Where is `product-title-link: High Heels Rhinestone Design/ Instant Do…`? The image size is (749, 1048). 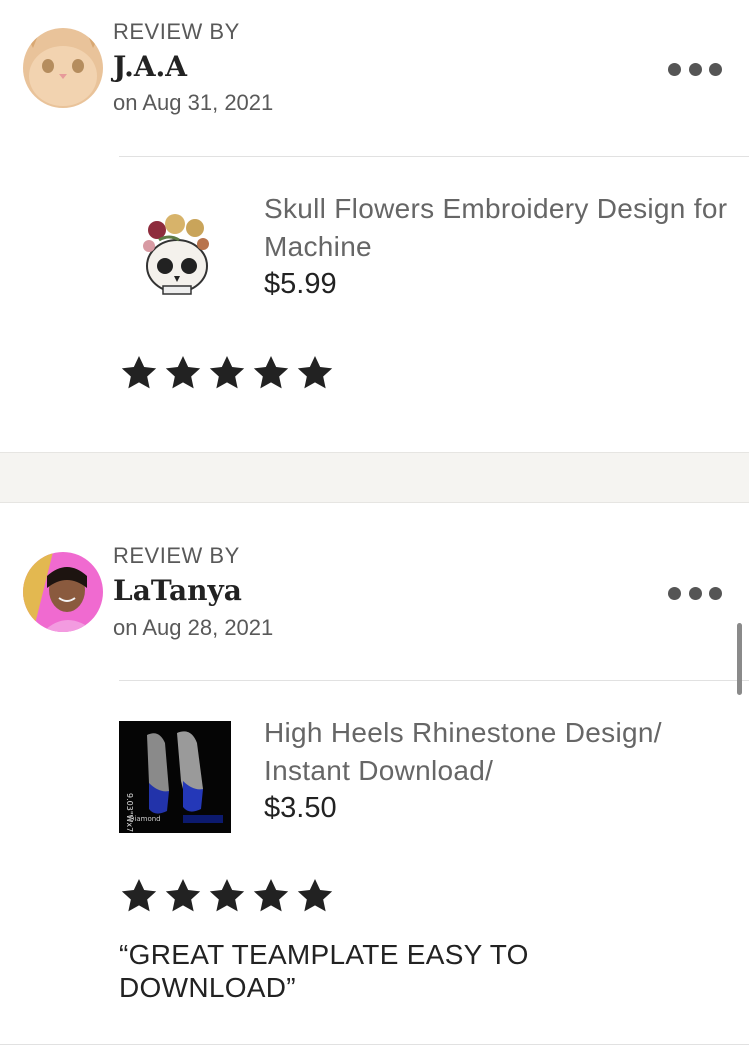 product-title-link: High Heels Rhinestone Design/ Instant Do… is located at coordinates (499, 752).